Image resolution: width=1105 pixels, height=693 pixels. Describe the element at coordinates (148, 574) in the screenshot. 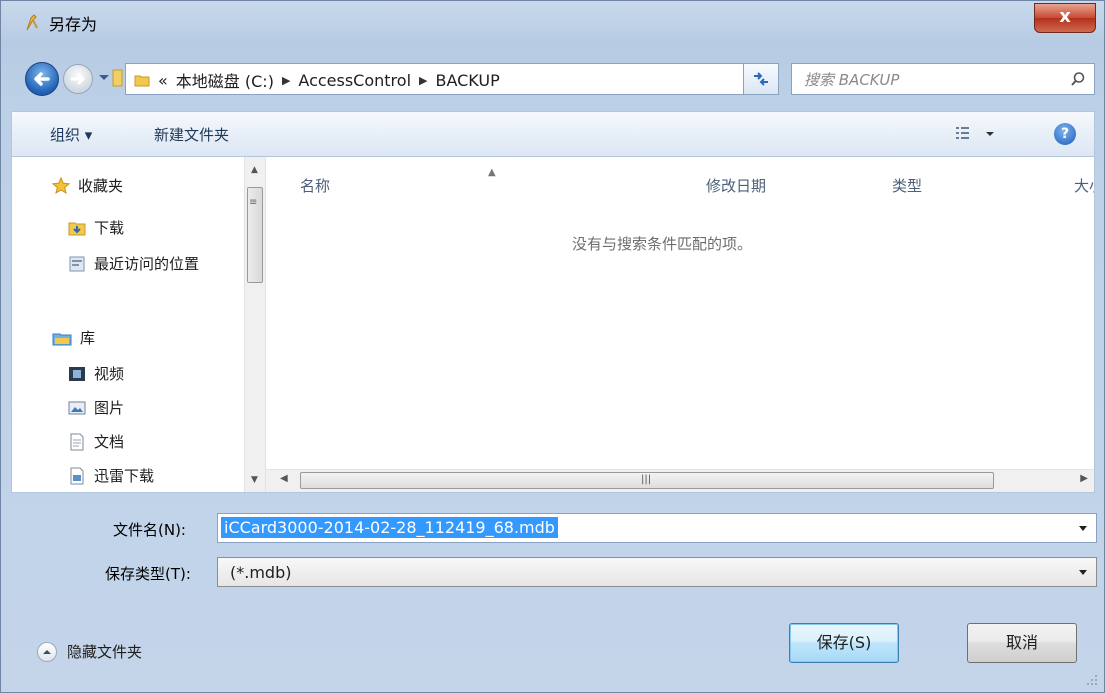

I see `filetype-label: 保存类型(T):` at that location.